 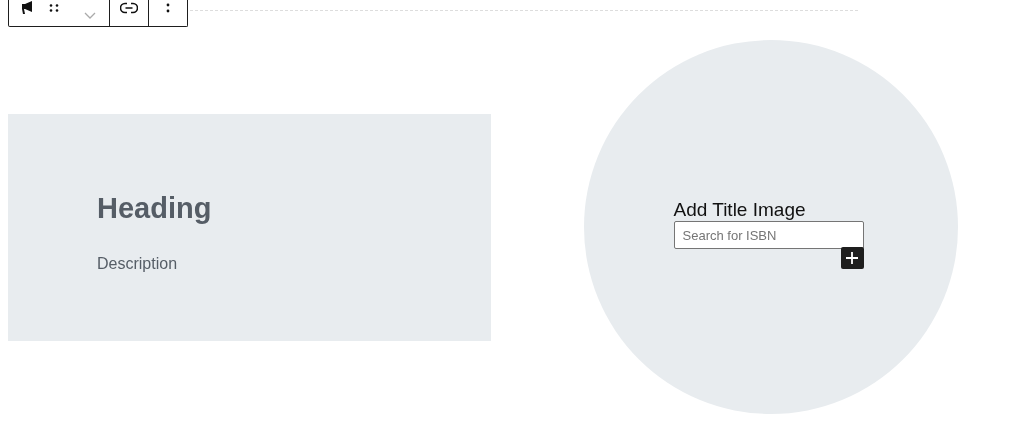 I want to click on heading: Heading, so click(x=154, y=208).